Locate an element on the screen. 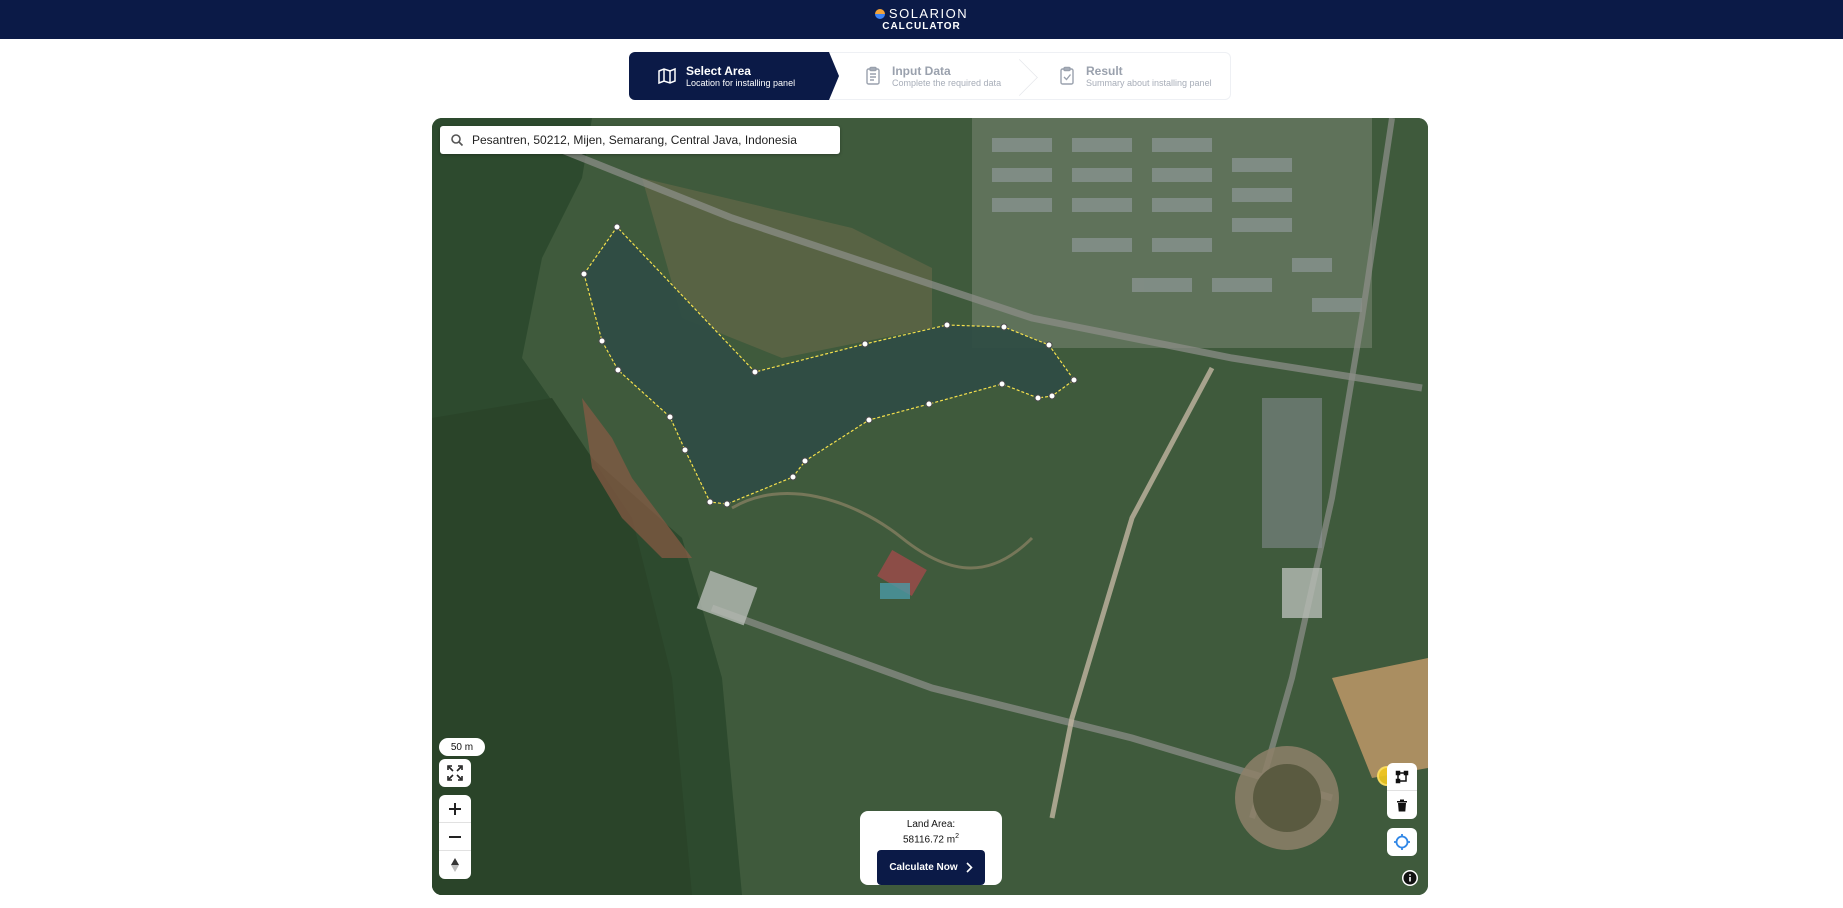  brand-logo: SOLARION CALCULATOR is located at coordinates (921, 19).